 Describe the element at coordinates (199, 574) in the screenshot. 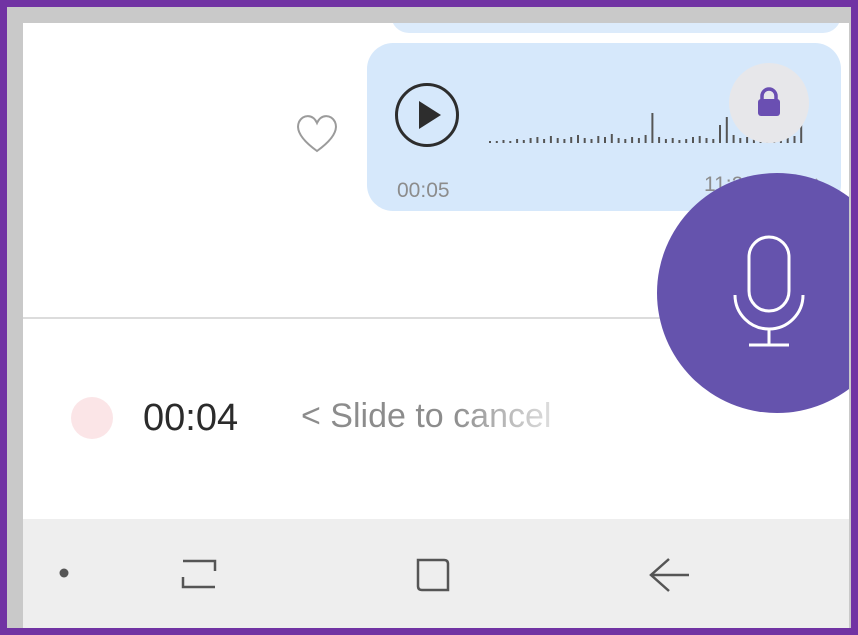

I see `recent-apps-icon` at that location.